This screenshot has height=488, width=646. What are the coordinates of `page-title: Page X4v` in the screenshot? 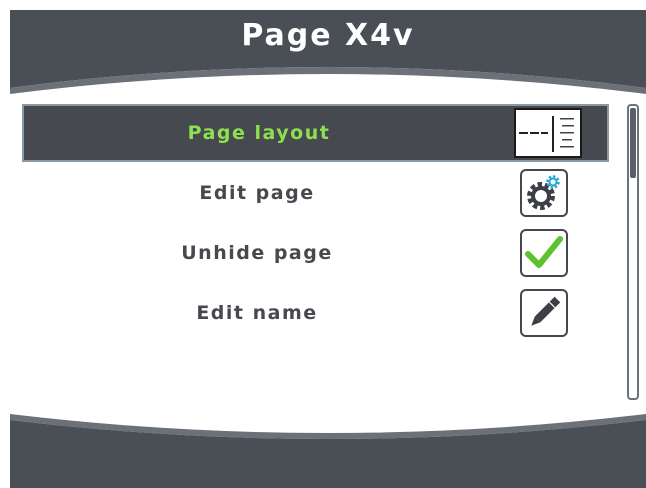 It's located at (328, 35).